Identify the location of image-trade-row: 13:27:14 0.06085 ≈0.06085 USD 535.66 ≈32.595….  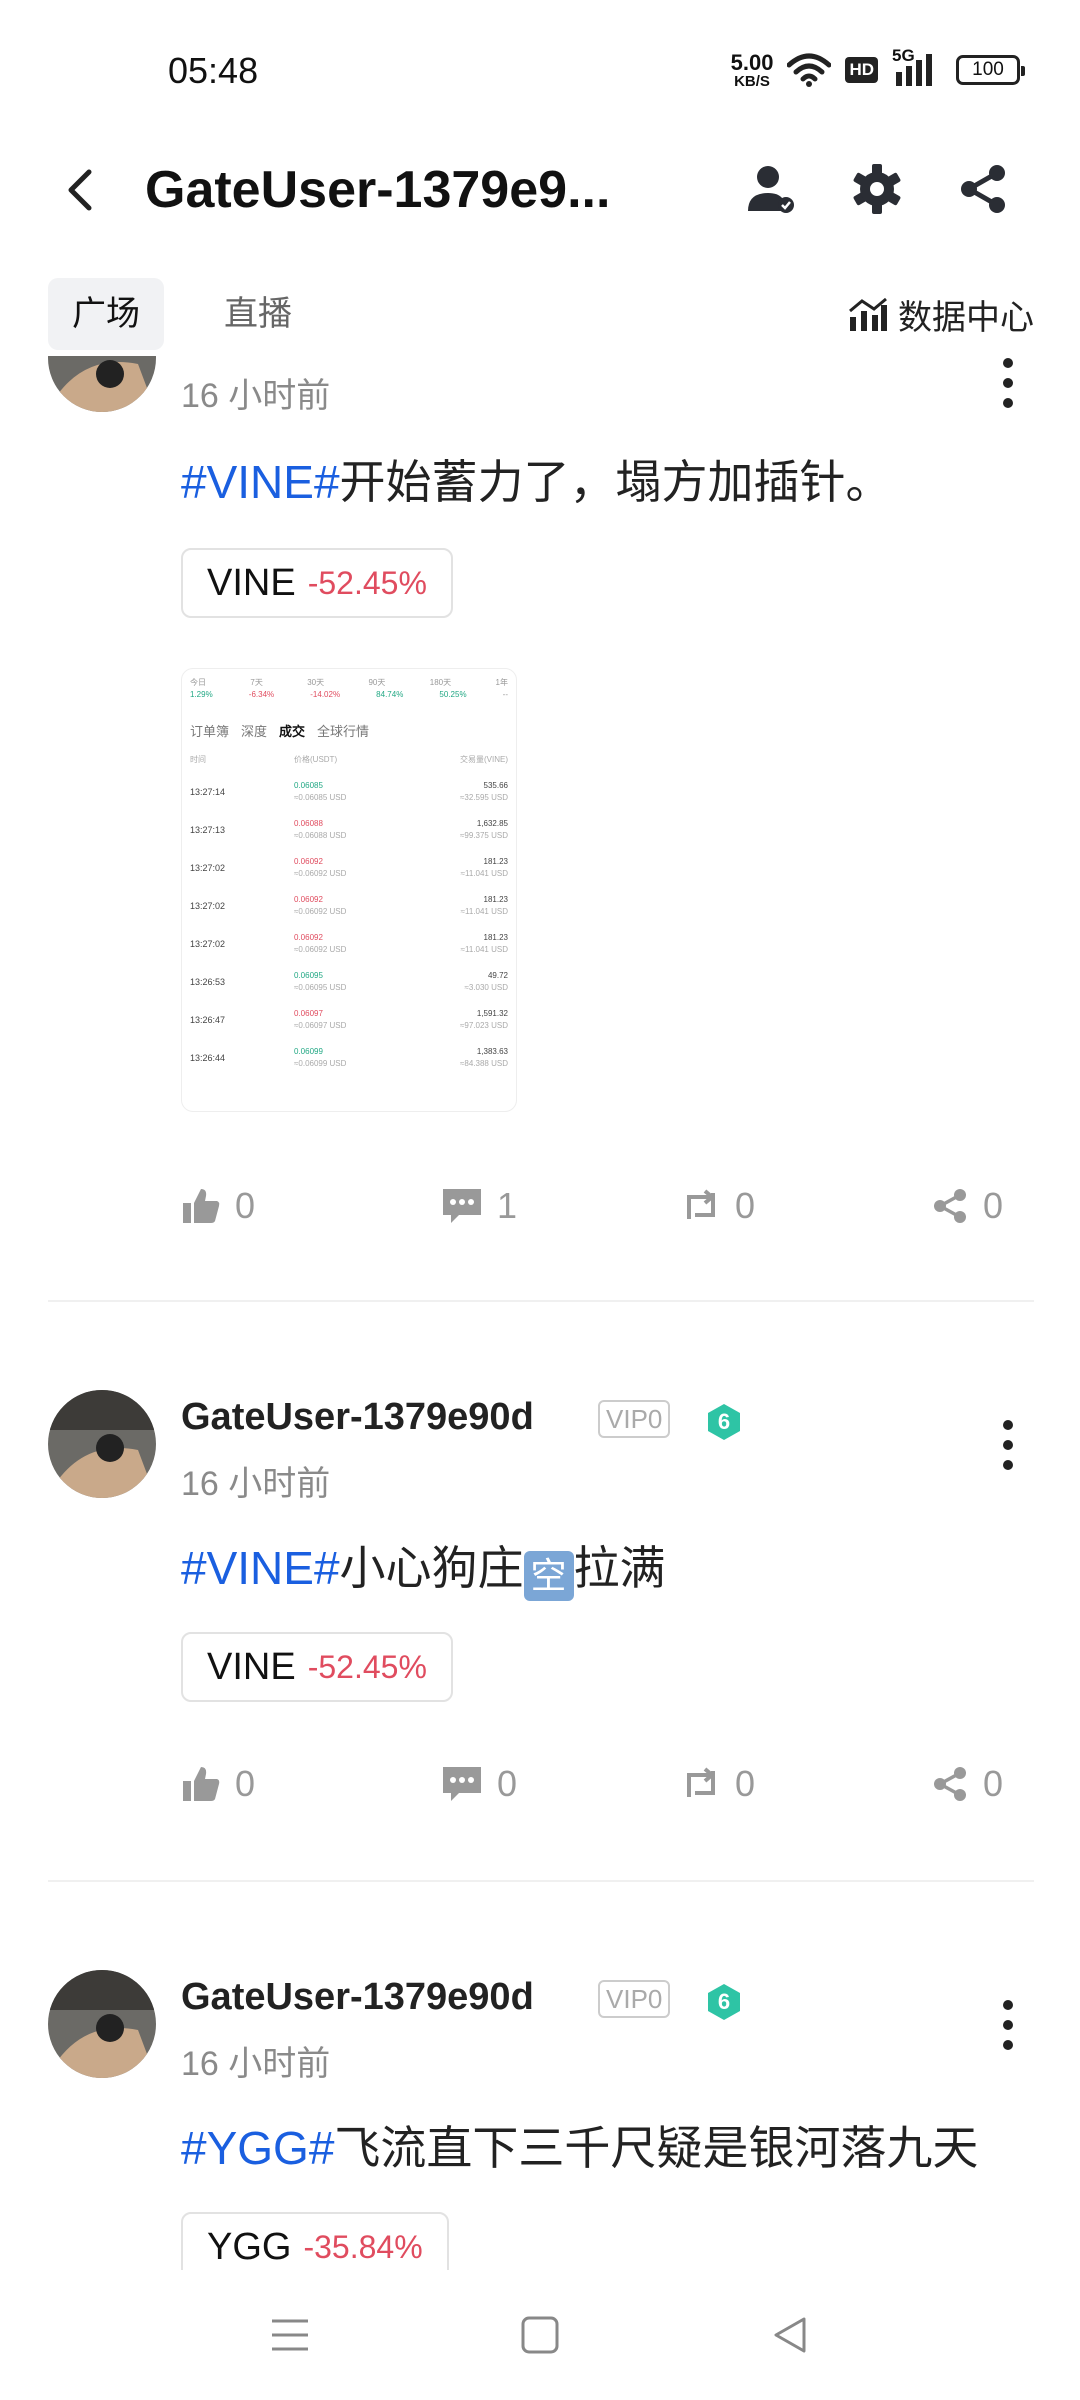
(349, 792).